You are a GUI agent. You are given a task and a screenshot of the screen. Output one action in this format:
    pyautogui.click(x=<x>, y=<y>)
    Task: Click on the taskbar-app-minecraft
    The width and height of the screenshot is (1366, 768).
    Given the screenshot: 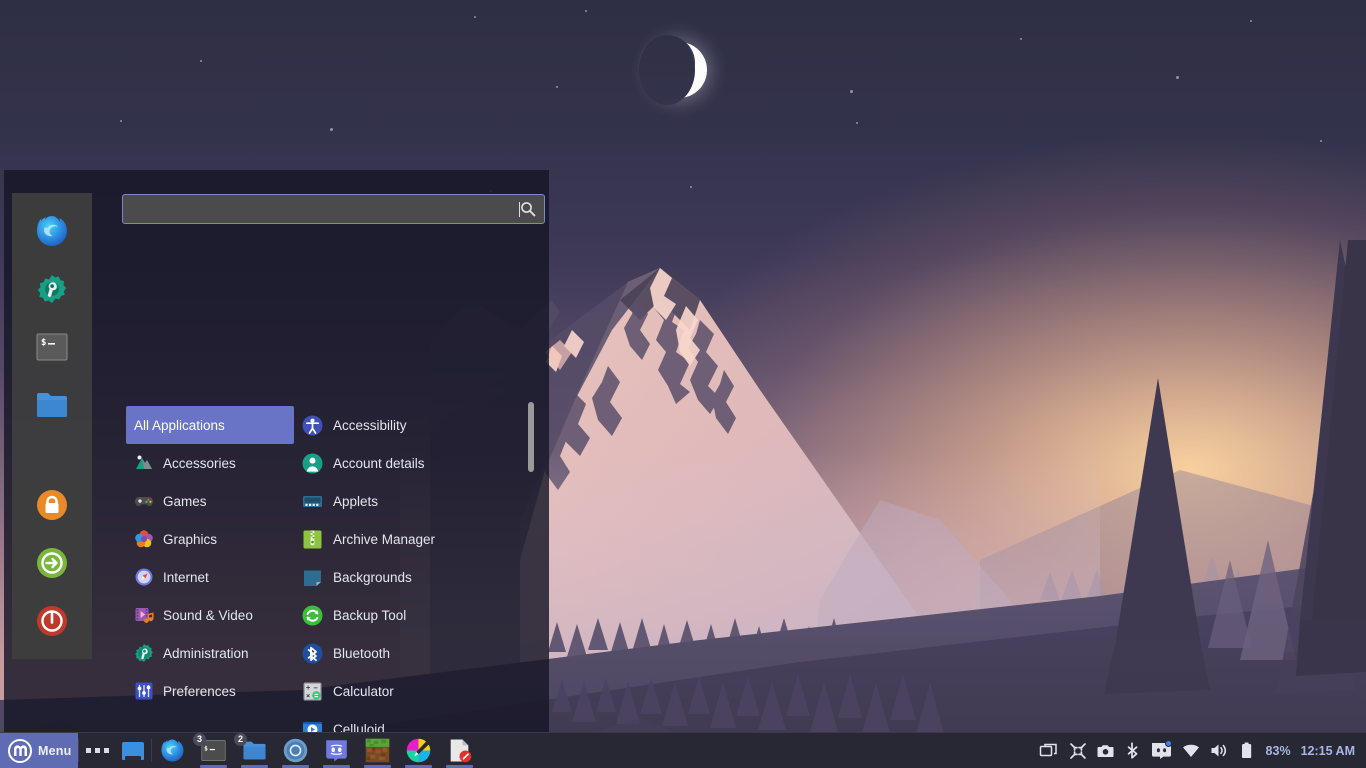 What is the action you would take?
    pyautogui.click(x=377, y=750)
    